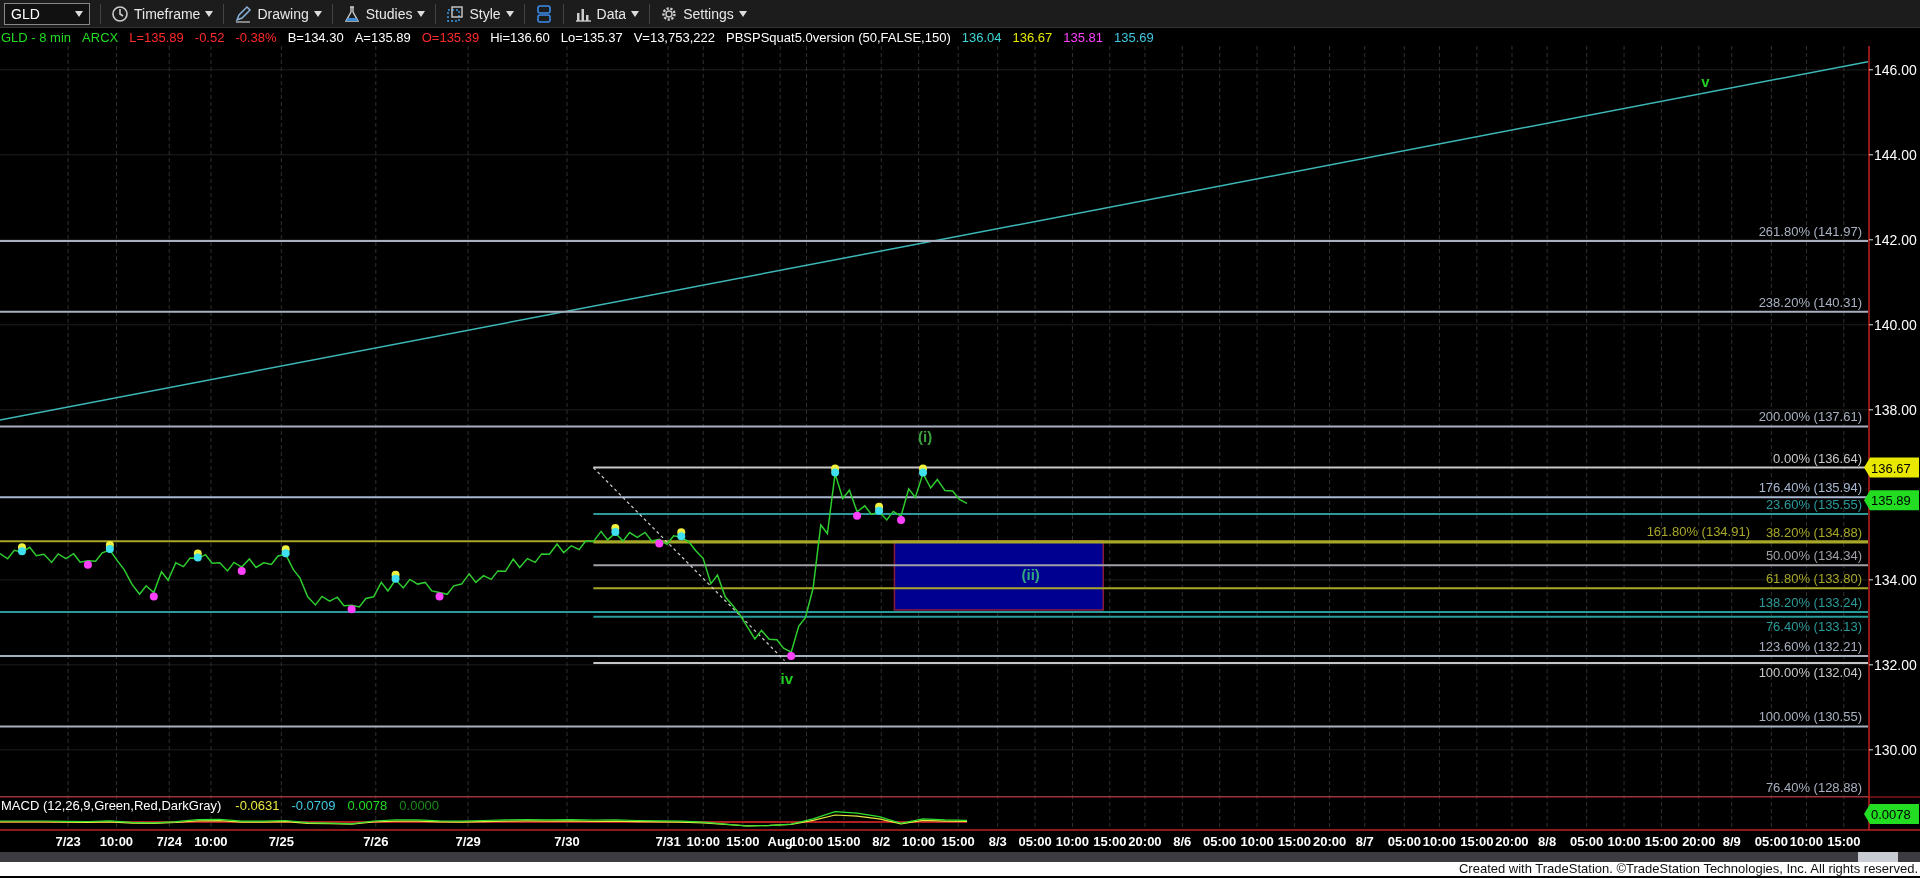  What do you see at coordinates (1810, 232) in the screenshot?
I see `fib-level-label: 261.80% (141.97)` at bounding box center [1810, 232].